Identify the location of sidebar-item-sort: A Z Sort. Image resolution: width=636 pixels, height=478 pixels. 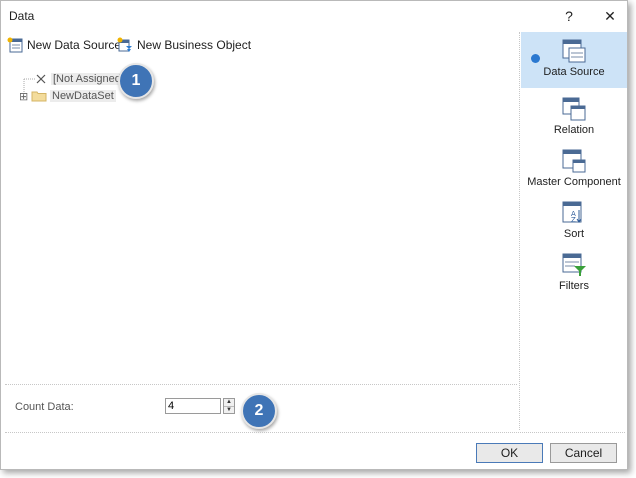
(574, 219).